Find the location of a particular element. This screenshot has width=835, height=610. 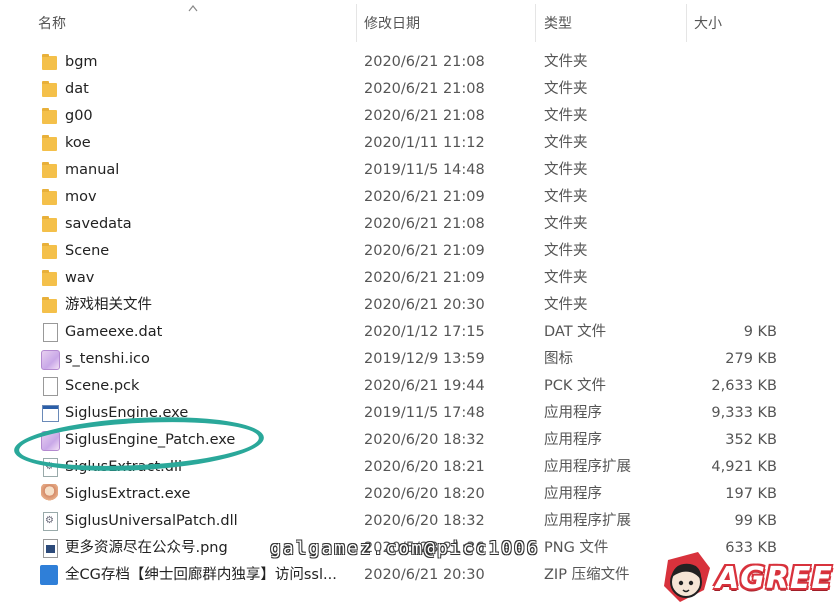

file-row: s_tenshi.ico 2019/12/9 13:59 图标 279 KB is located at coordinates (417, 359).